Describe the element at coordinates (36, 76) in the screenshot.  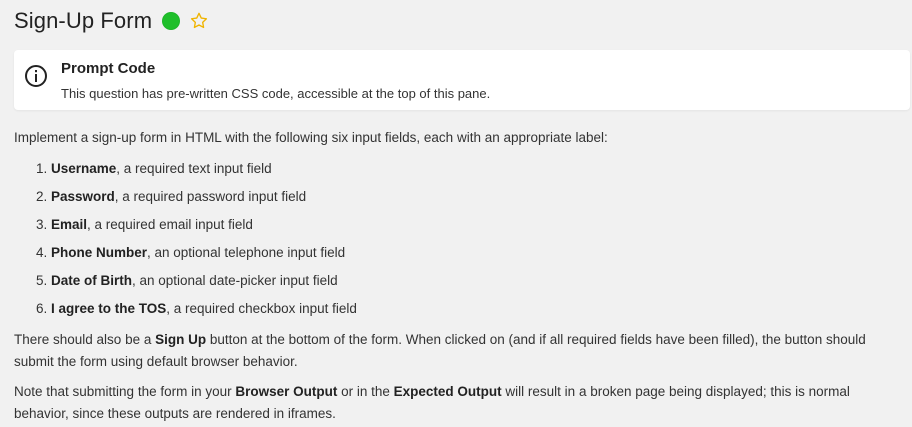
I see `info-icon` at that location.